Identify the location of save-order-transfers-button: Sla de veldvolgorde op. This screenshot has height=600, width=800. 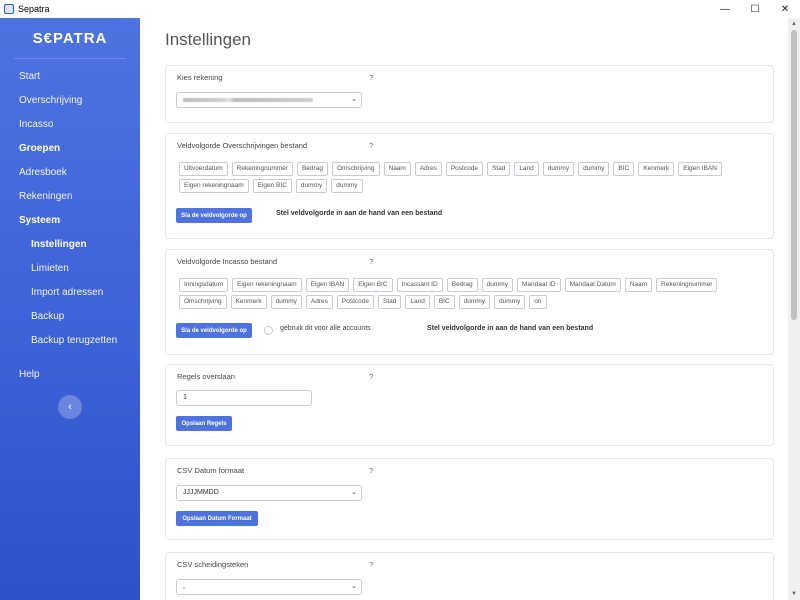
(214, 215).